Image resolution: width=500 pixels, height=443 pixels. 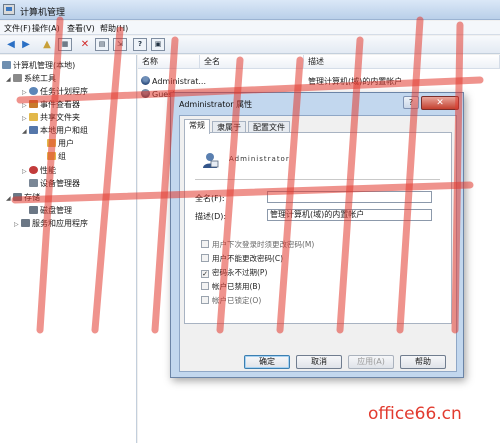 What do you see at coordinates (349, 197) in the screenshot?
I see `fullname-input` at bounding box center [349, 197].